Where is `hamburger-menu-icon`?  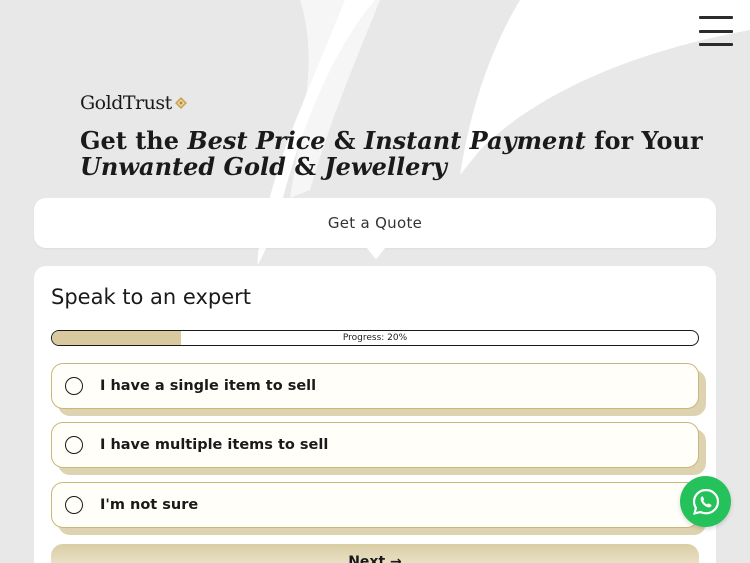 hamburger-menu-icon is located at coordinates (716, 31).